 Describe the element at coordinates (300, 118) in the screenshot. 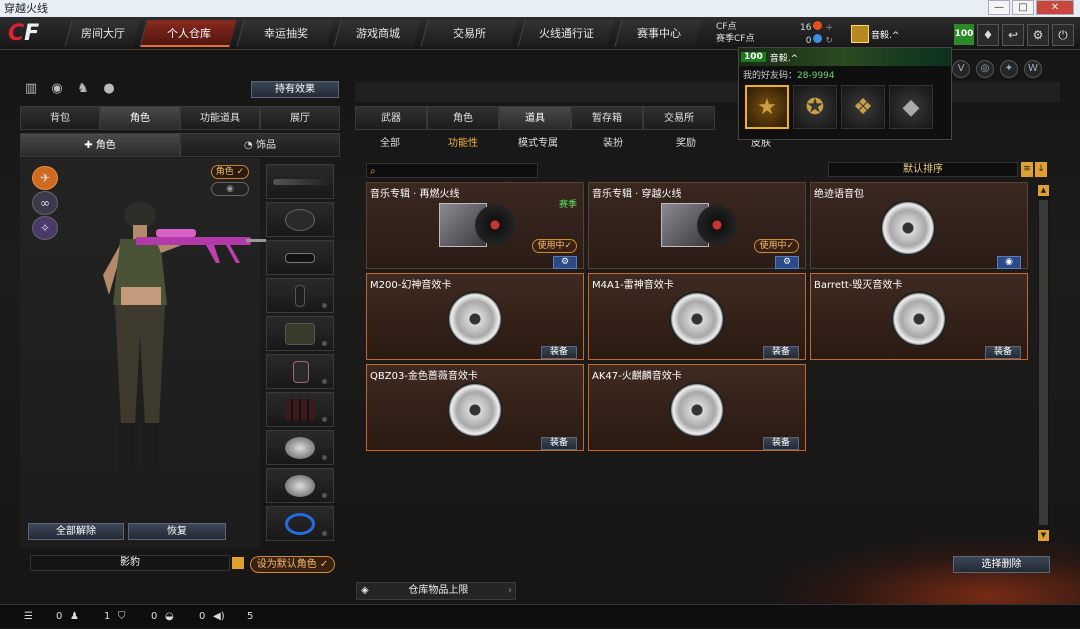

I see `tab-showroom: 展厅` at that location.